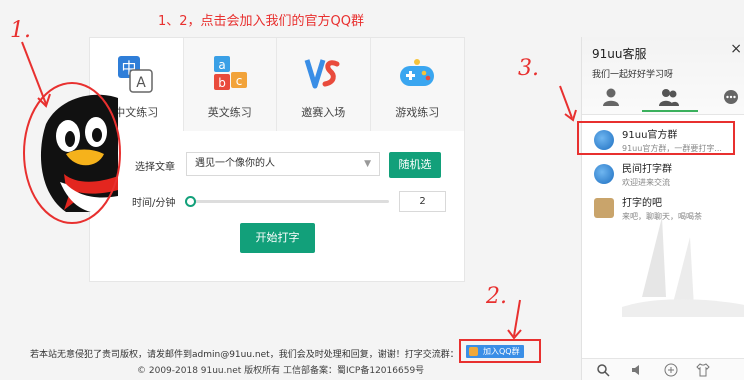  I want to click on join-qq-group-label: 加入QQ群, so click(501, 351).